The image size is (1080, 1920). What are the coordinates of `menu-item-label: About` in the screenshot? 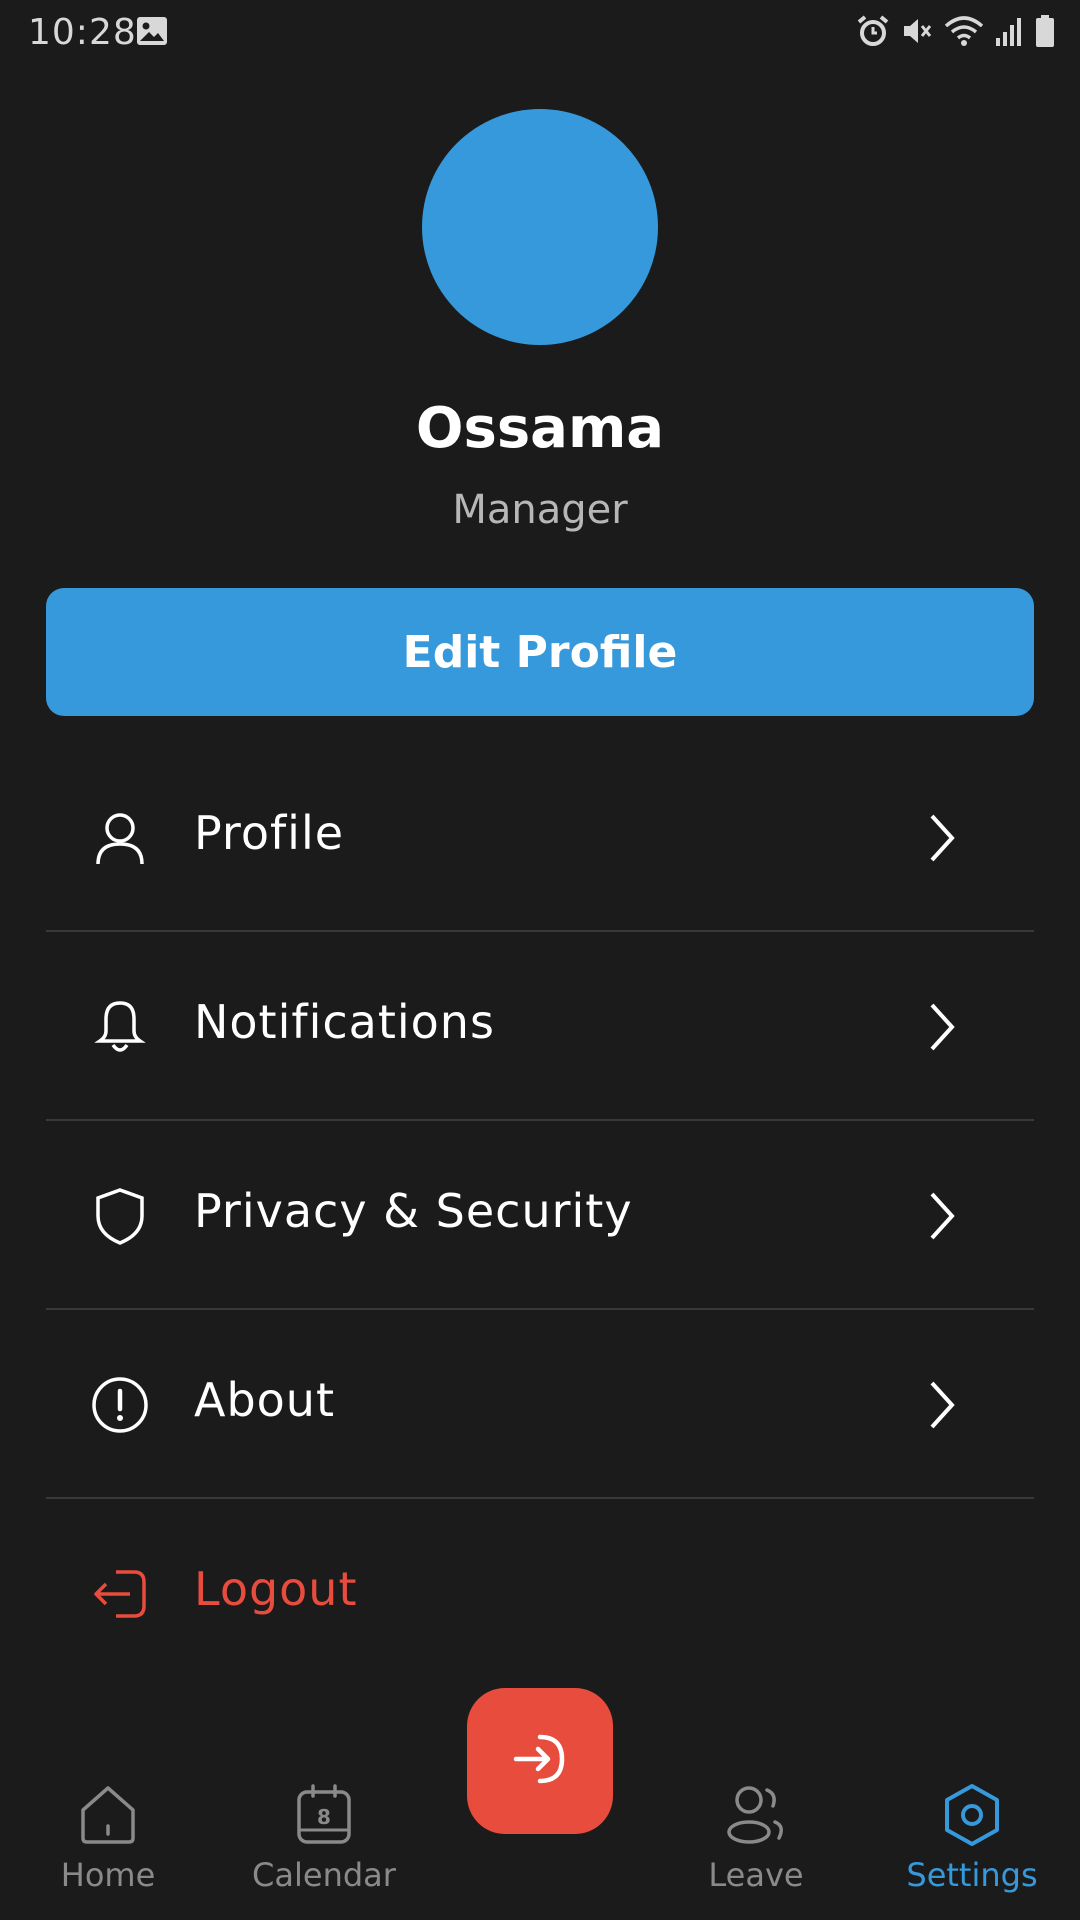 It's located at (265, 1400).